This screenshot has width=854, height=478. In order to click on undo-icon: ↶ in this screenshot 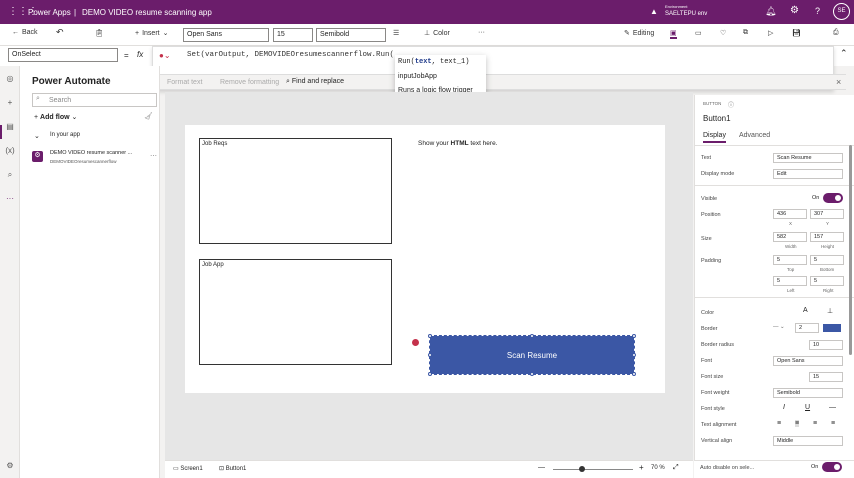, I will do `click(60, 32)`.